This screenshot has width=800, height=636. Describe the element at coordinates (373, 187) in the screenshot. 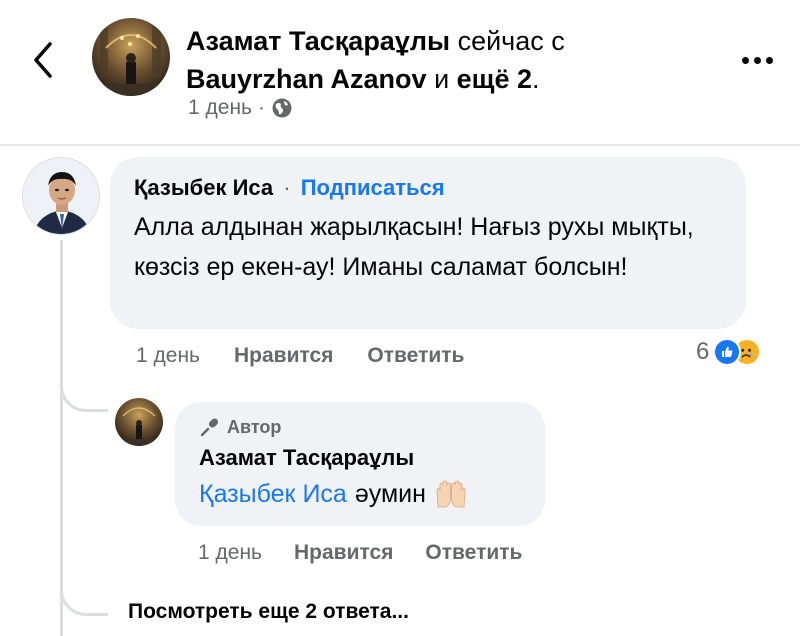

I see `follow-button: Подписаться` at that location.